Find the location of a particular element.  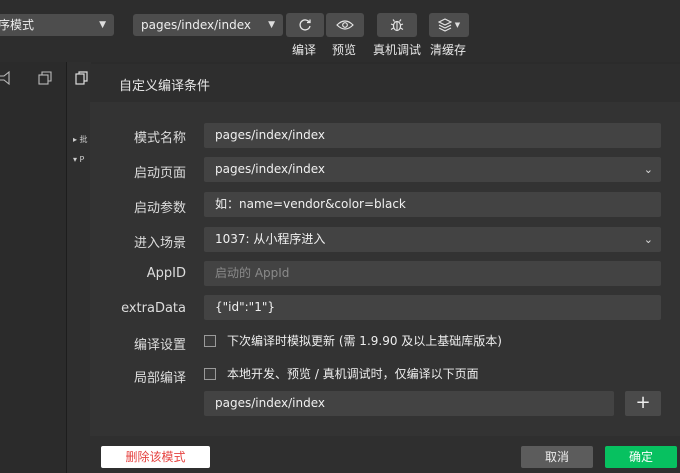

preview-button is located at coordinates (345, 25).